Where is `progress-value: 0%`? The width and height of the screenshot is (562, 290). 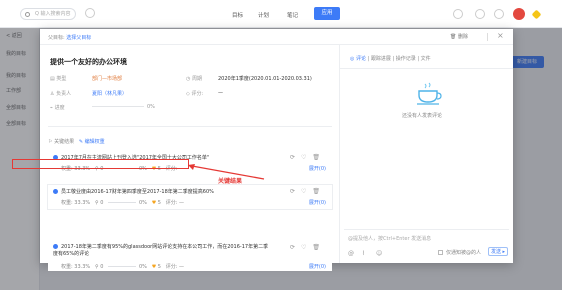 progress-value: 0% is located at coordinates (151, 107).